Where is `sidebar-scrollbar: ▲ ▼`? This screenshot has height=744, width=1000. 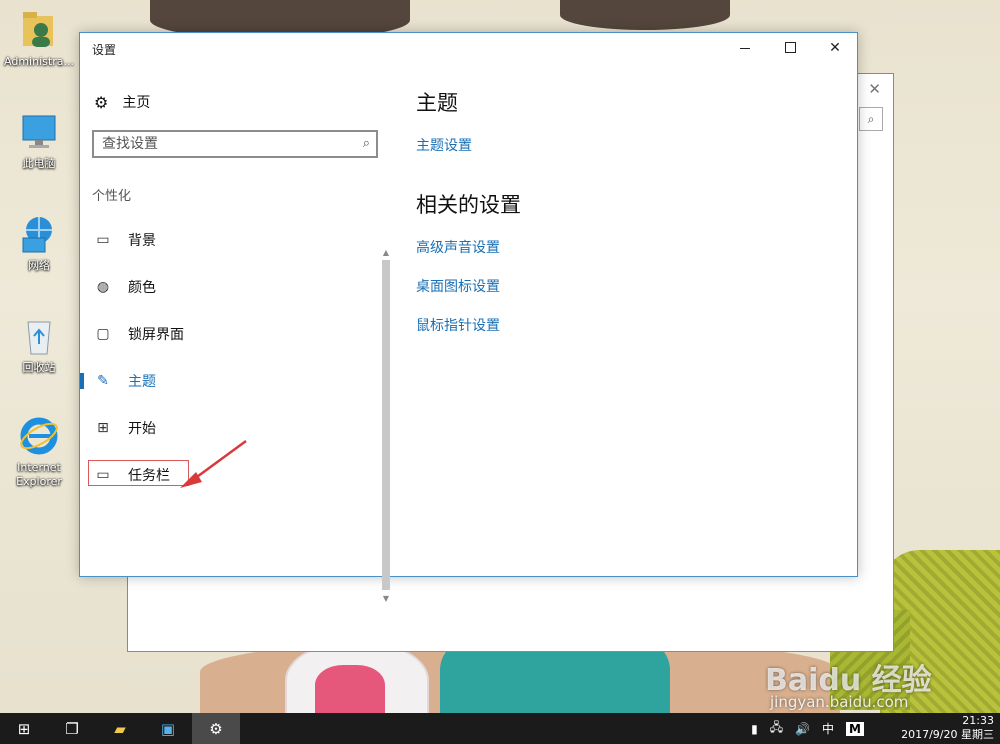 sidebar-scrollbar: ▲ ▼ is located at coordinates (386, 425).